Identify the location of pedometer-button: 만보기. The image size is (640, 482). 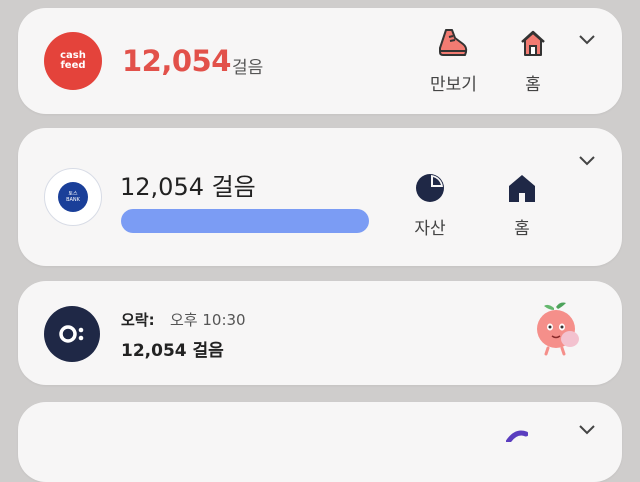
(453, 60).